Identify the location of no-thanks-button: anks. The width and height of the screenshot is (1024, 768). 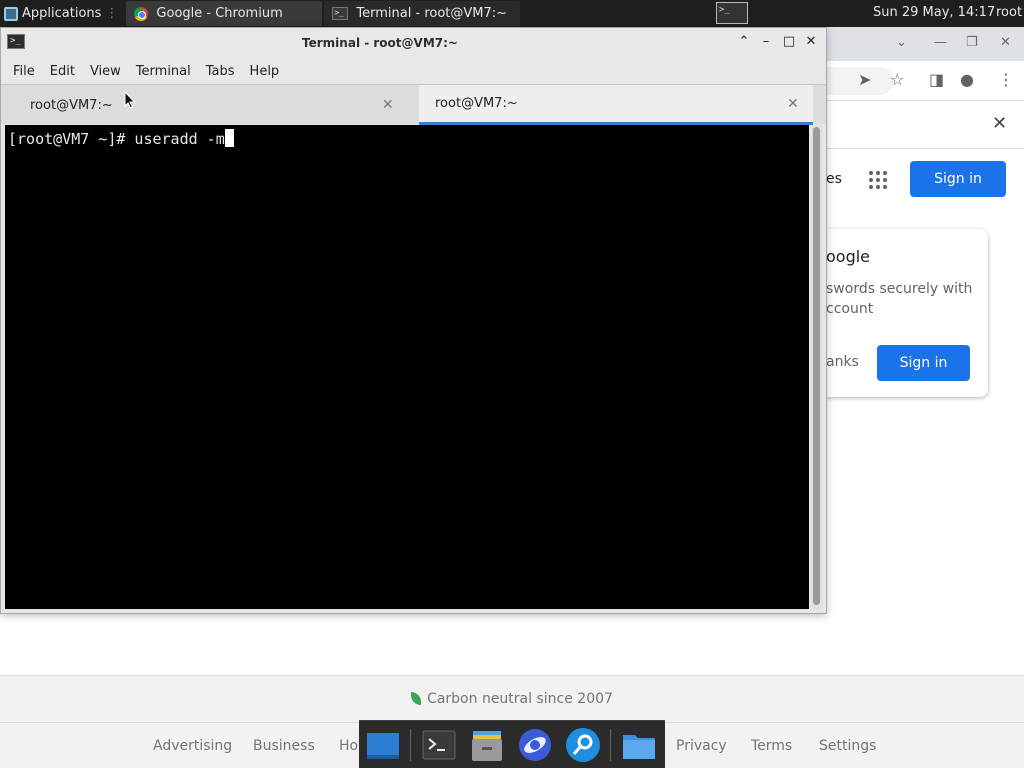
(842, 362).